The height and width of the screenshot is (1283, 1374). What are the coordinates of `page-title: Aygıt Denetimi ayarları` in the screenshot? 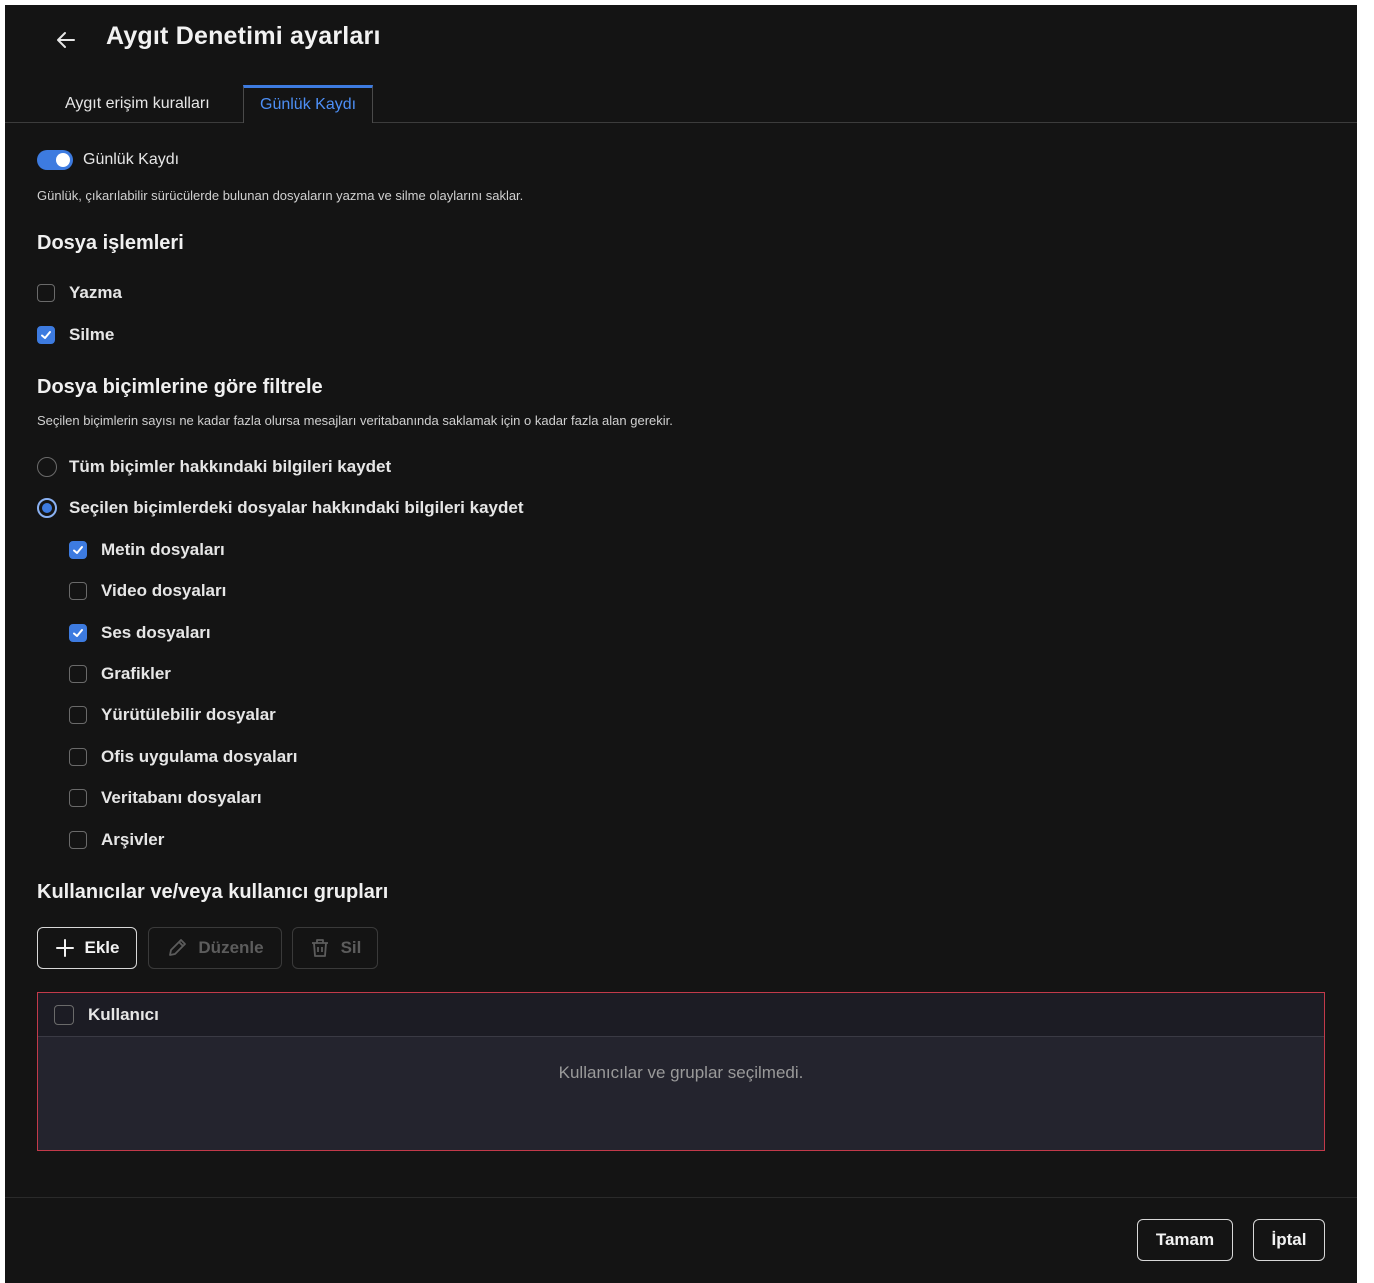 It's located at (243, 36).